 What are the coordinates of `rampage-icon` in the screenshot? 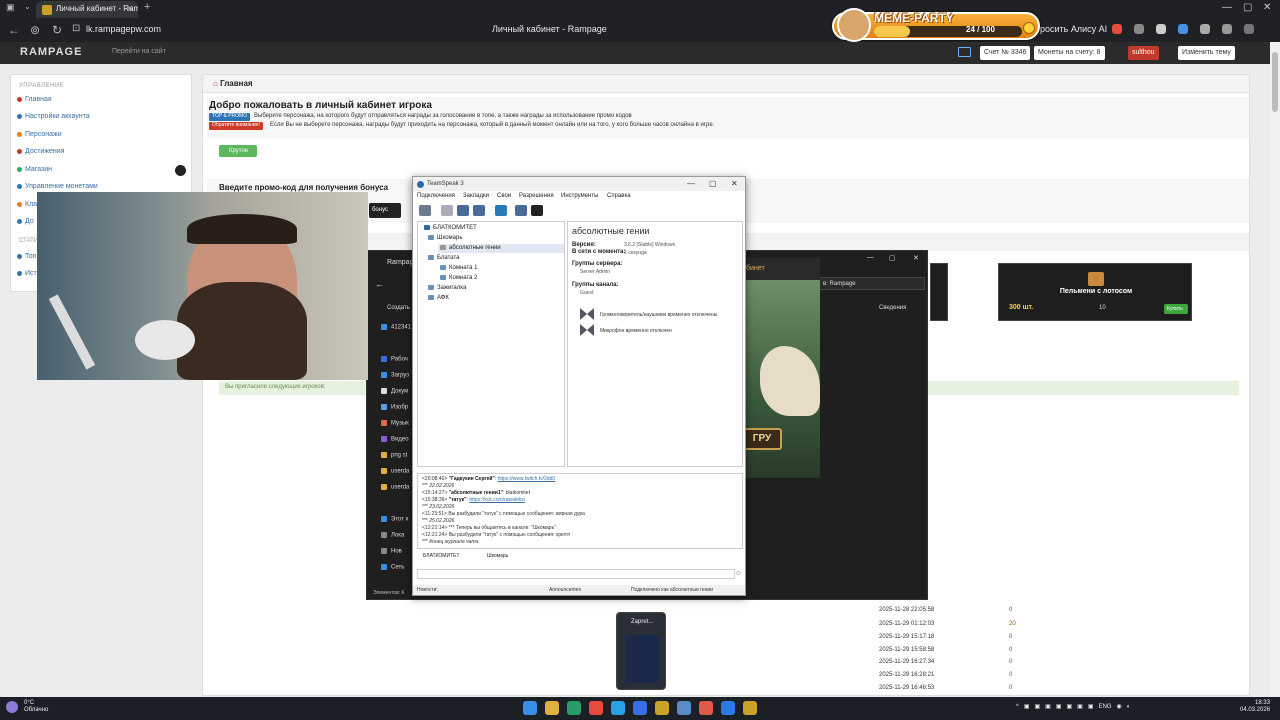 It's located at (750, 708).